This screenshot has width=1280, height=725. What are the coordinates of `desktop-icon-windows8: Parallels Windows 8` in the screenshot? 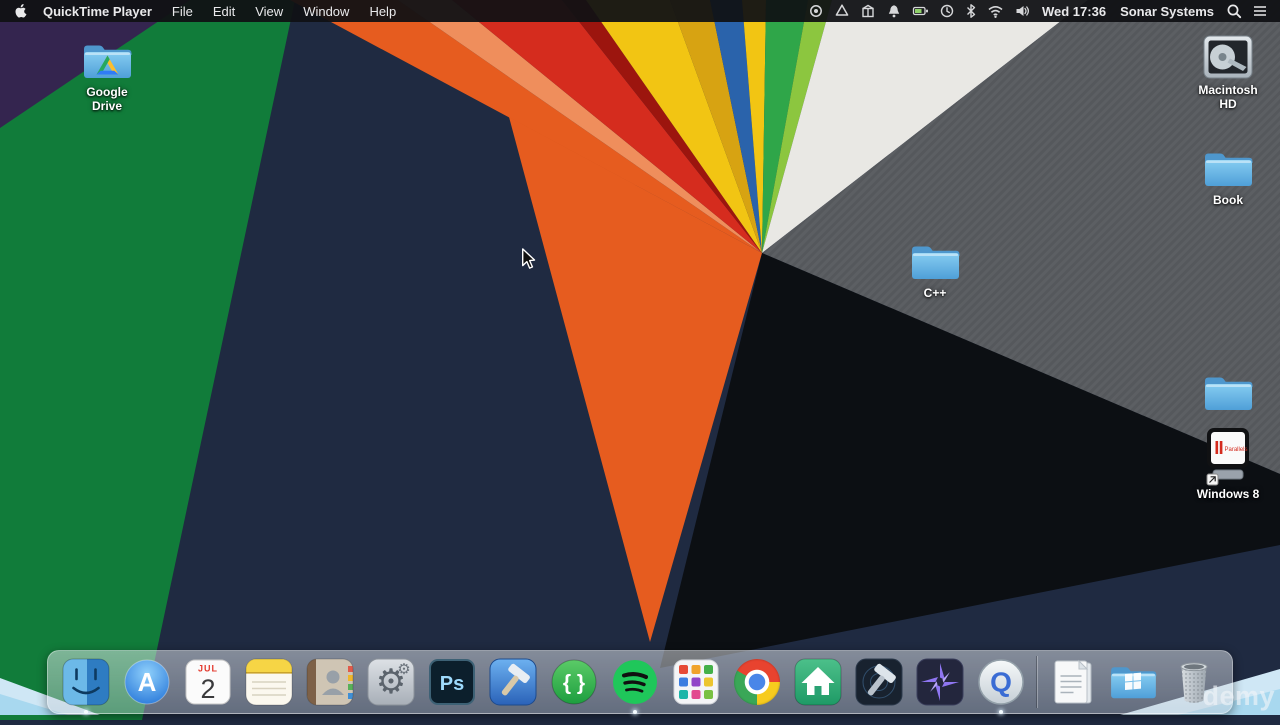 It's located at (1228, 465).